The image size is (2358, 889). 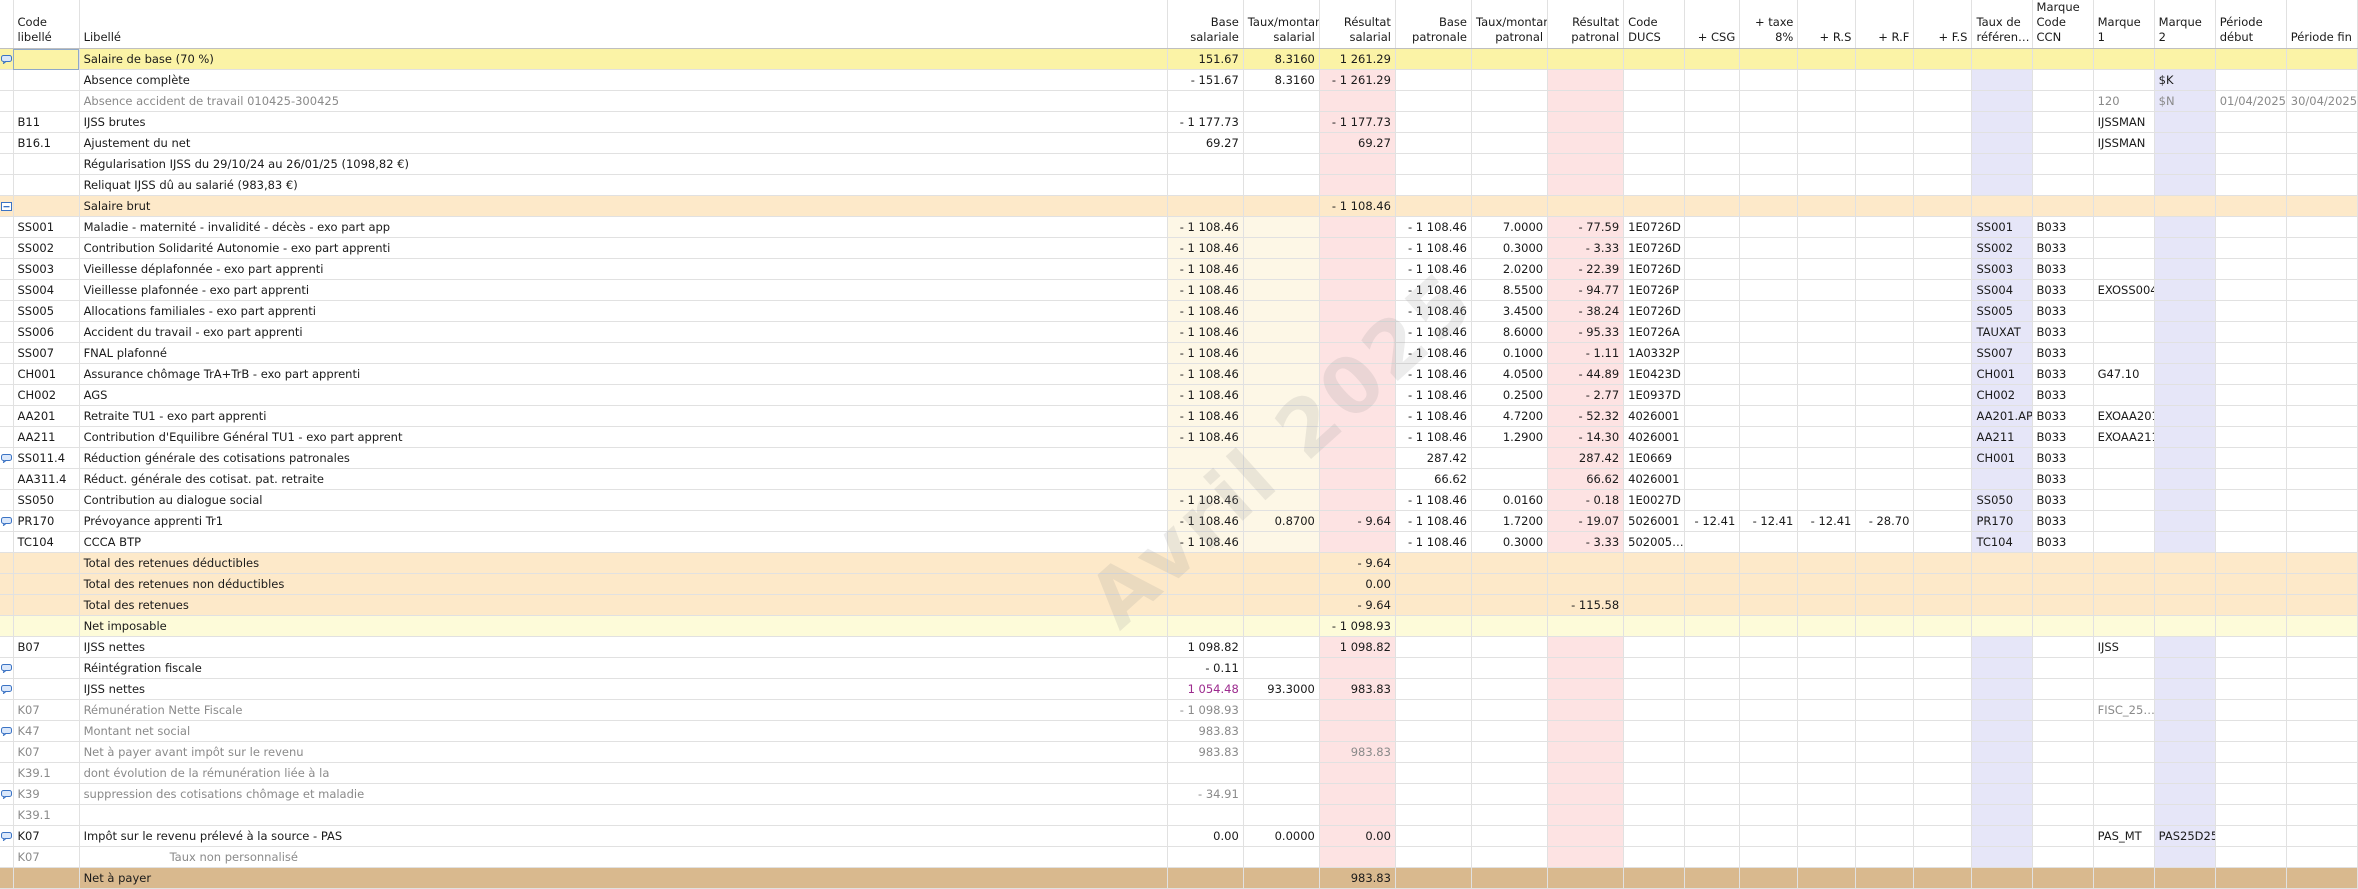 What do you see at coordinates (1510, 332) in the screenshot?
I see `cell: 8.6000` at bounding box center [1510, 332].